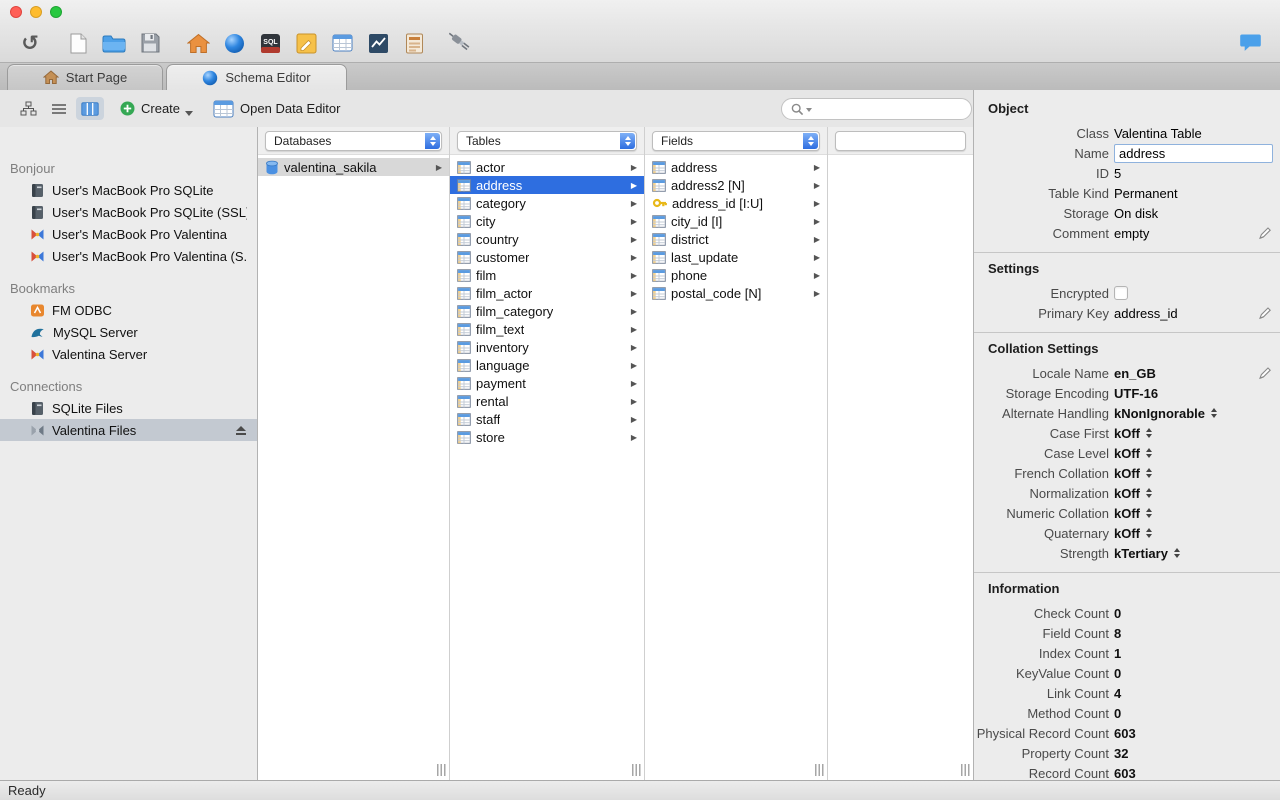 The width and height of the screenshot is (1280, 800). What do you see at coordinates (547, 257) in the screenshot?
I see `browser-item-customer: customer ▶` at bounding box center [547, 257].